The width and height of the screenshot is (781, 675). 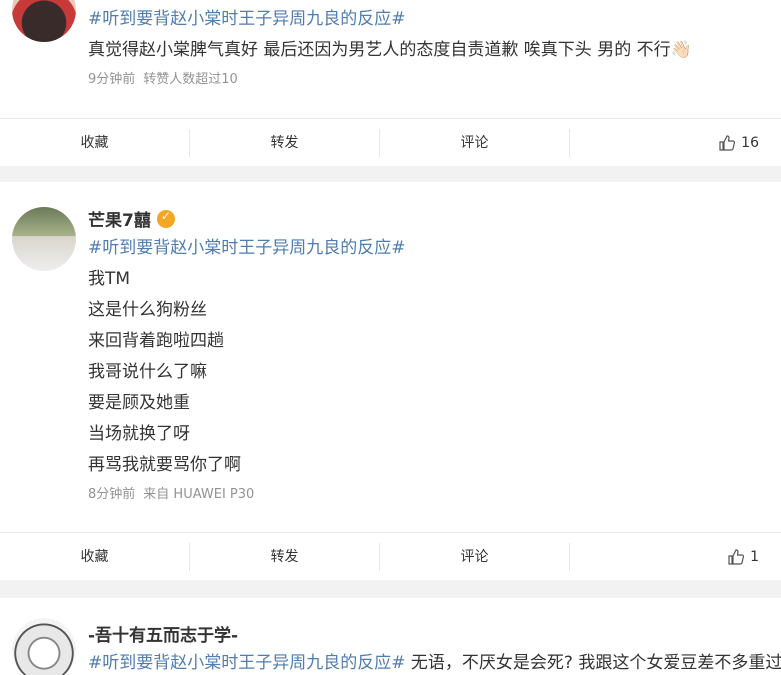 What do you see at coordinates (199, 494) in the screenshot?
I see `post-source: 来自 HUAWEI P30` at bounding box center [199, 494].